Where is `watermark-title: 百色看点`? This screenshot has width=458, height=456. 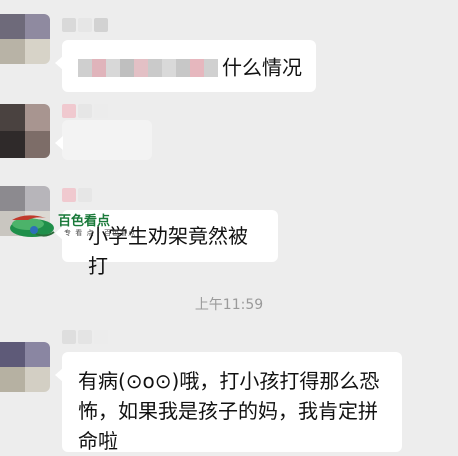
watermark-title: 百色看点 is located at coordinates (84, 221).